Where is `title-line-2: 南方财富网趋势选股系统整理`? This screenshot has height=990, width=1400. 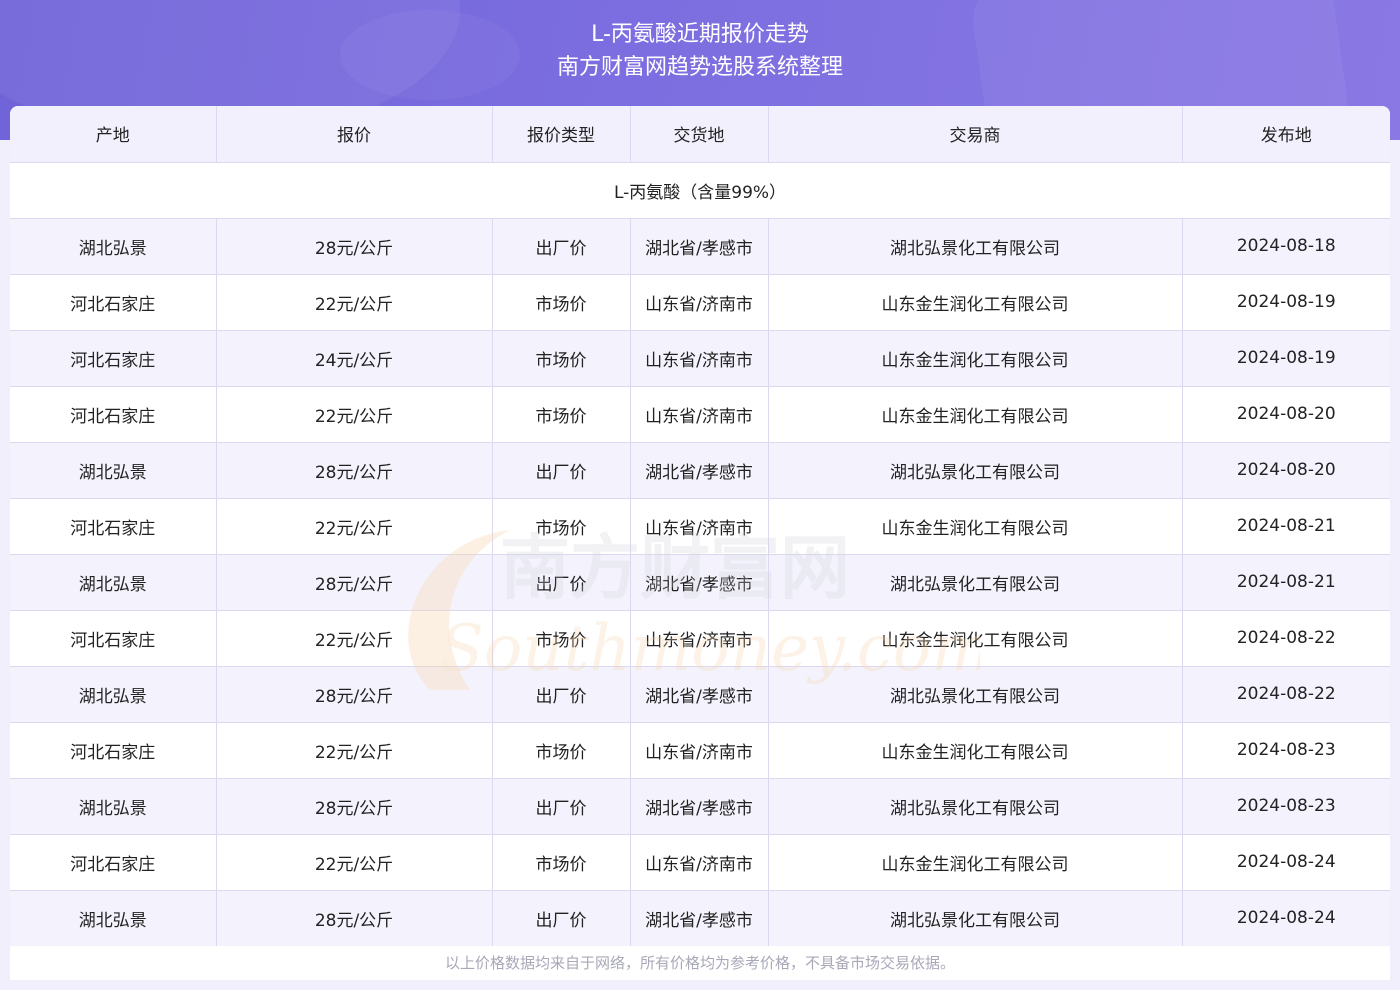
title-line-2: 南方财富网趋势选股系统整理 is located at coordinates (699, 67).